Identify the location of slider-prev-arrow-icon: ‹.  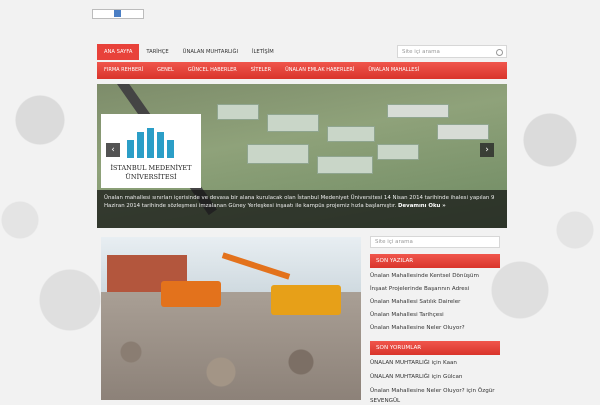
(113, 150).